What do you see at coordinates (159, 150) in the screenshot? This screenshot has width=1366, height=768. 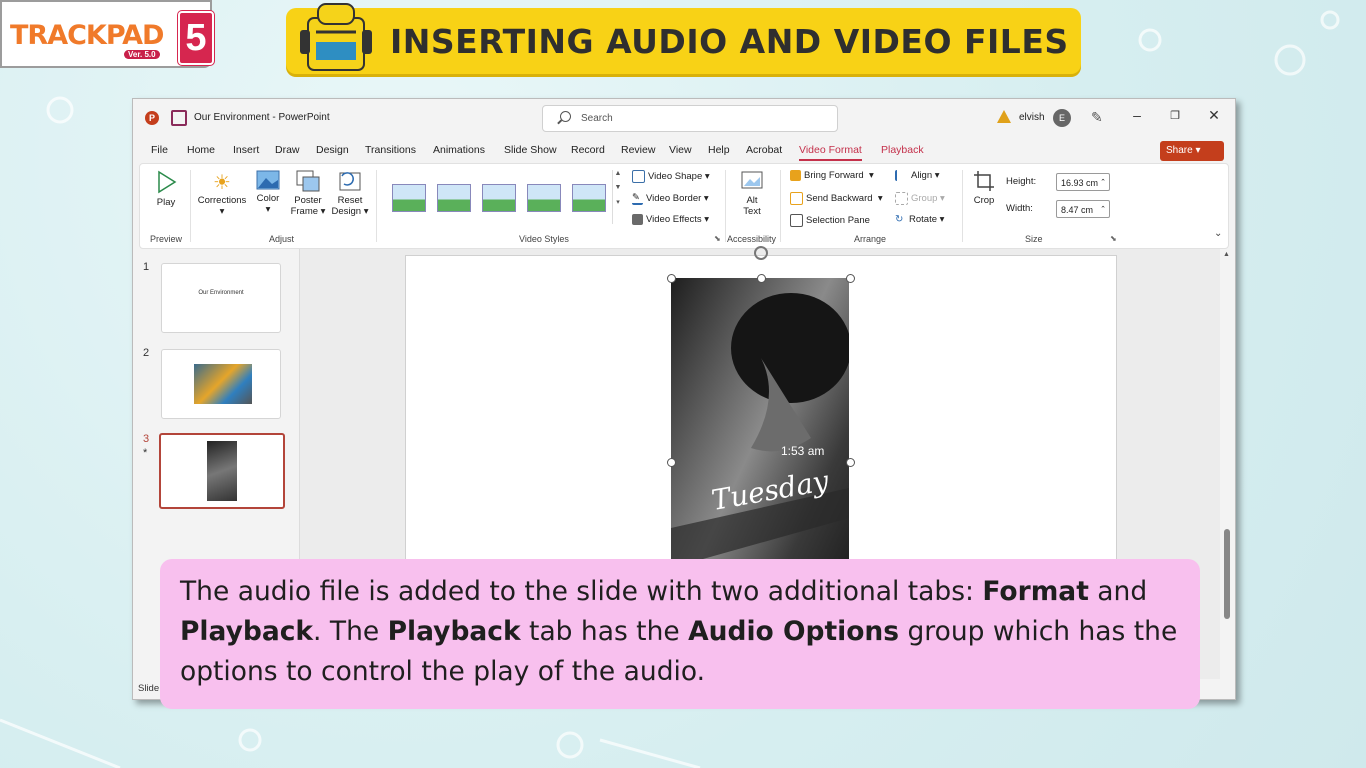 I see `tab-file: File` at bounding box center [159, 150].